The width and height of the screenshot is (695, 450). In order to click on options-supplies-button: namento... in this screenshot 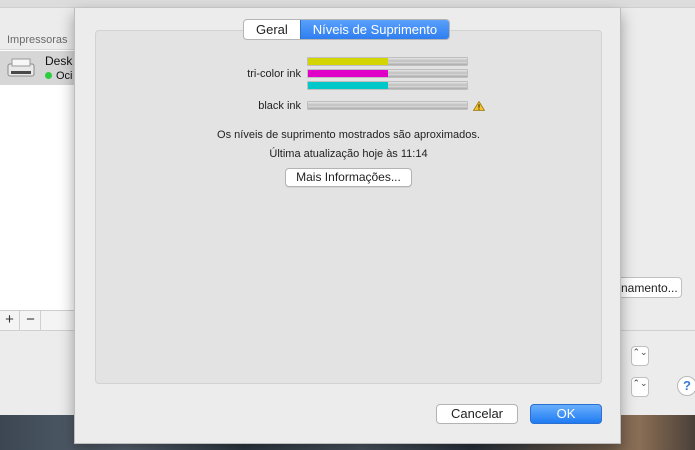, I will do `click(647, 287)`.